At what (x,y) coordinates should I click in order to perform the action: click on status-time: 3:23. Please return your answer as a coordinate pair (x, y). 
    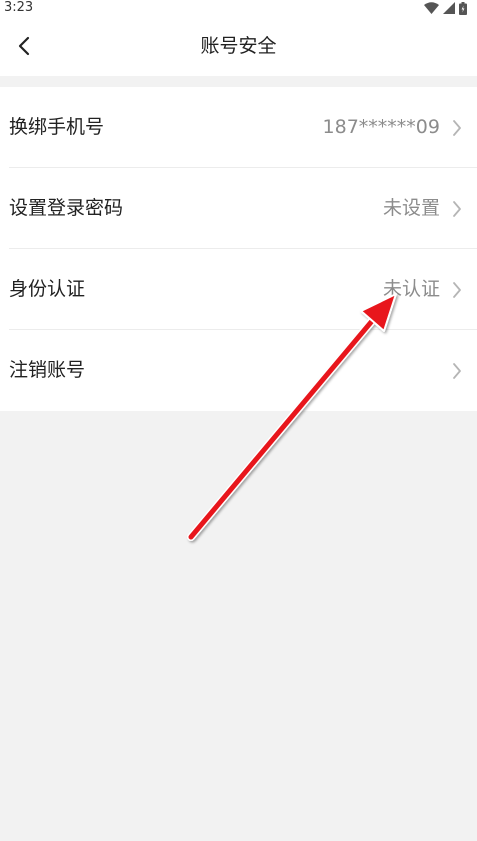
    Looking at the image, I should click on (19, 7).